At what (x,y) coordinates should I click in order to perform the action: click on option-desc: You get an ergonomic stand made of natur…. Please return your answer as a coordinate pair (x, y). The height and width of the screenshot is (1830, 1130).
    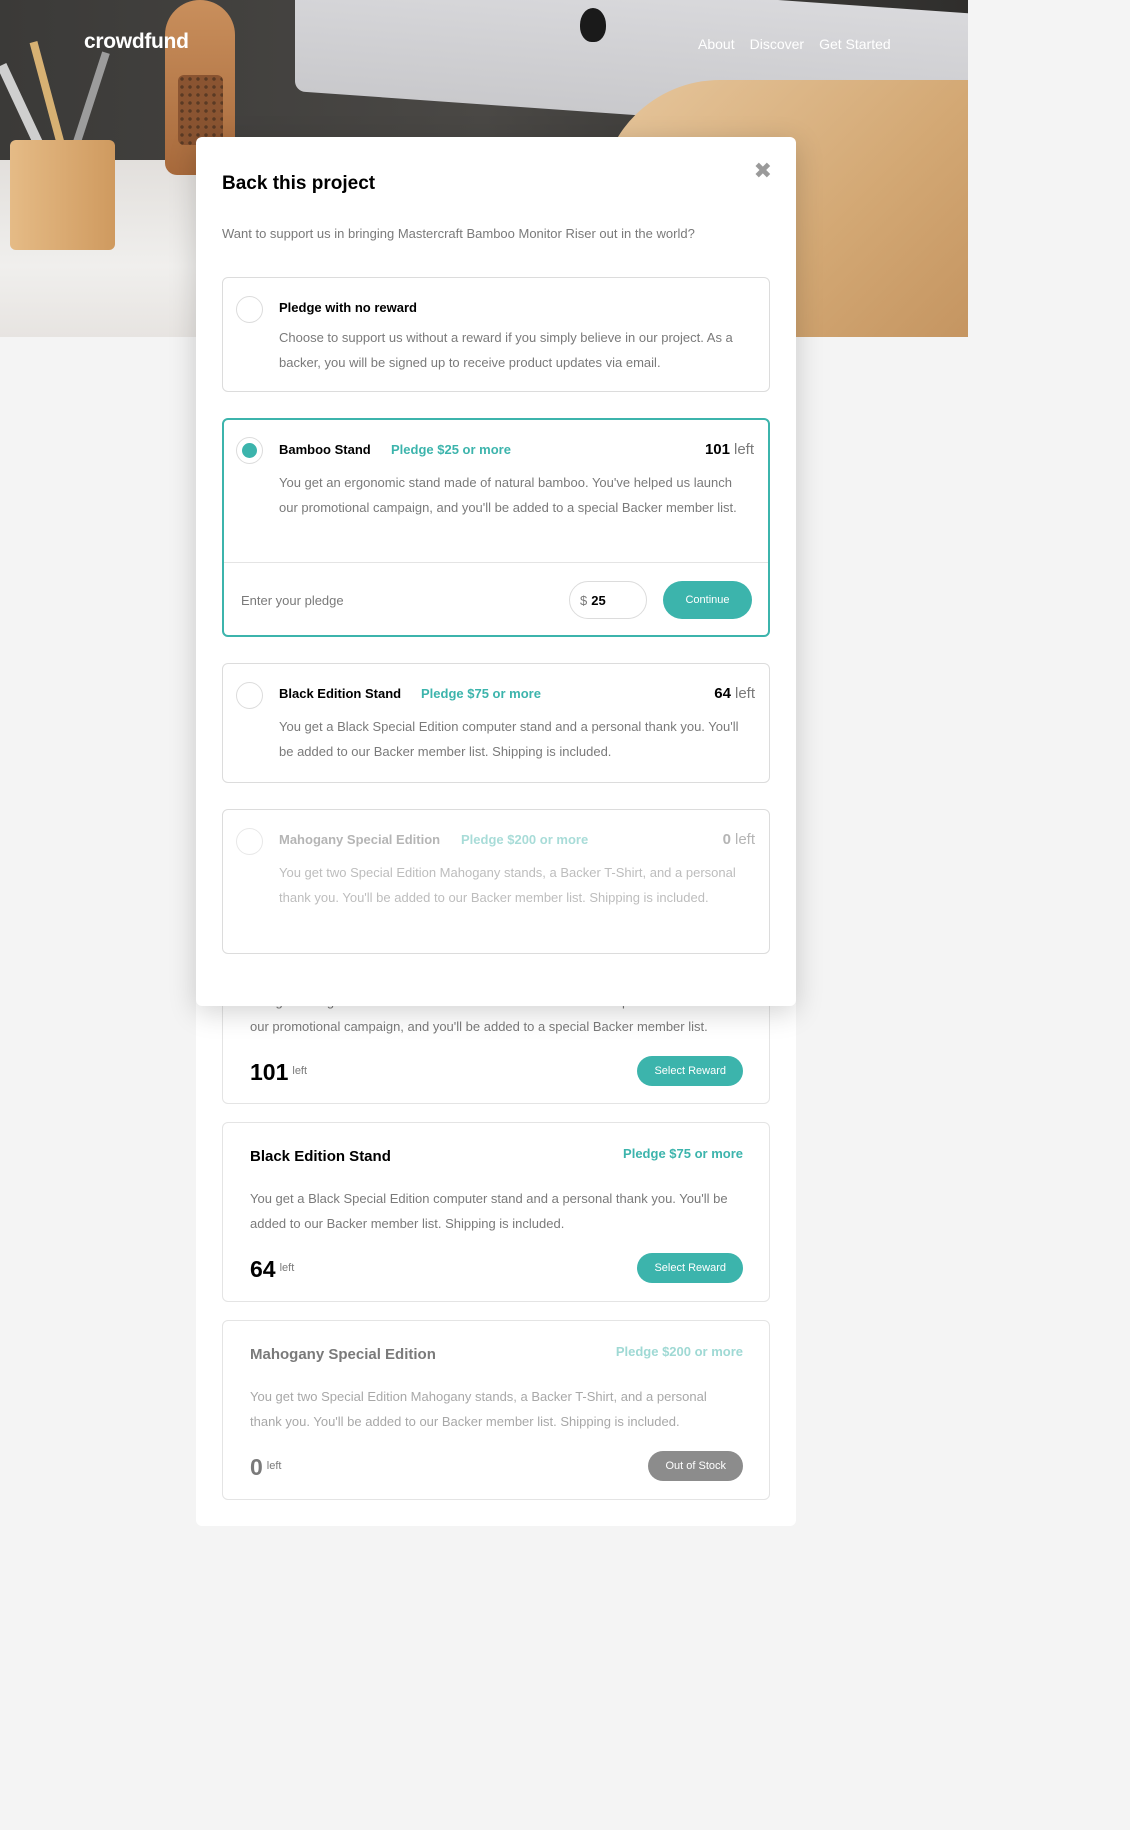
    Looking at the image, I should click on (508, 495).